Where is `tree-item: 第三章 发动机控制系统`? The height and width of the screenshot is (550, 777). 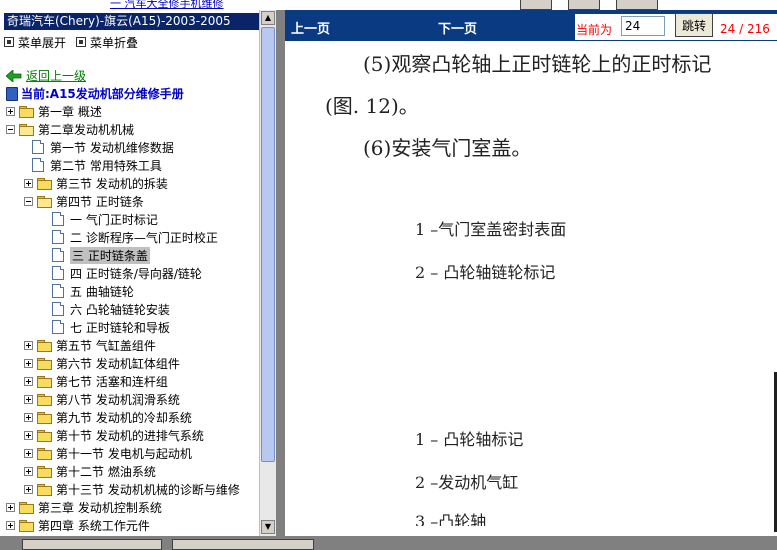
tree-item: 第三章 发动机控制系统 is located at coordinates (84, 507).